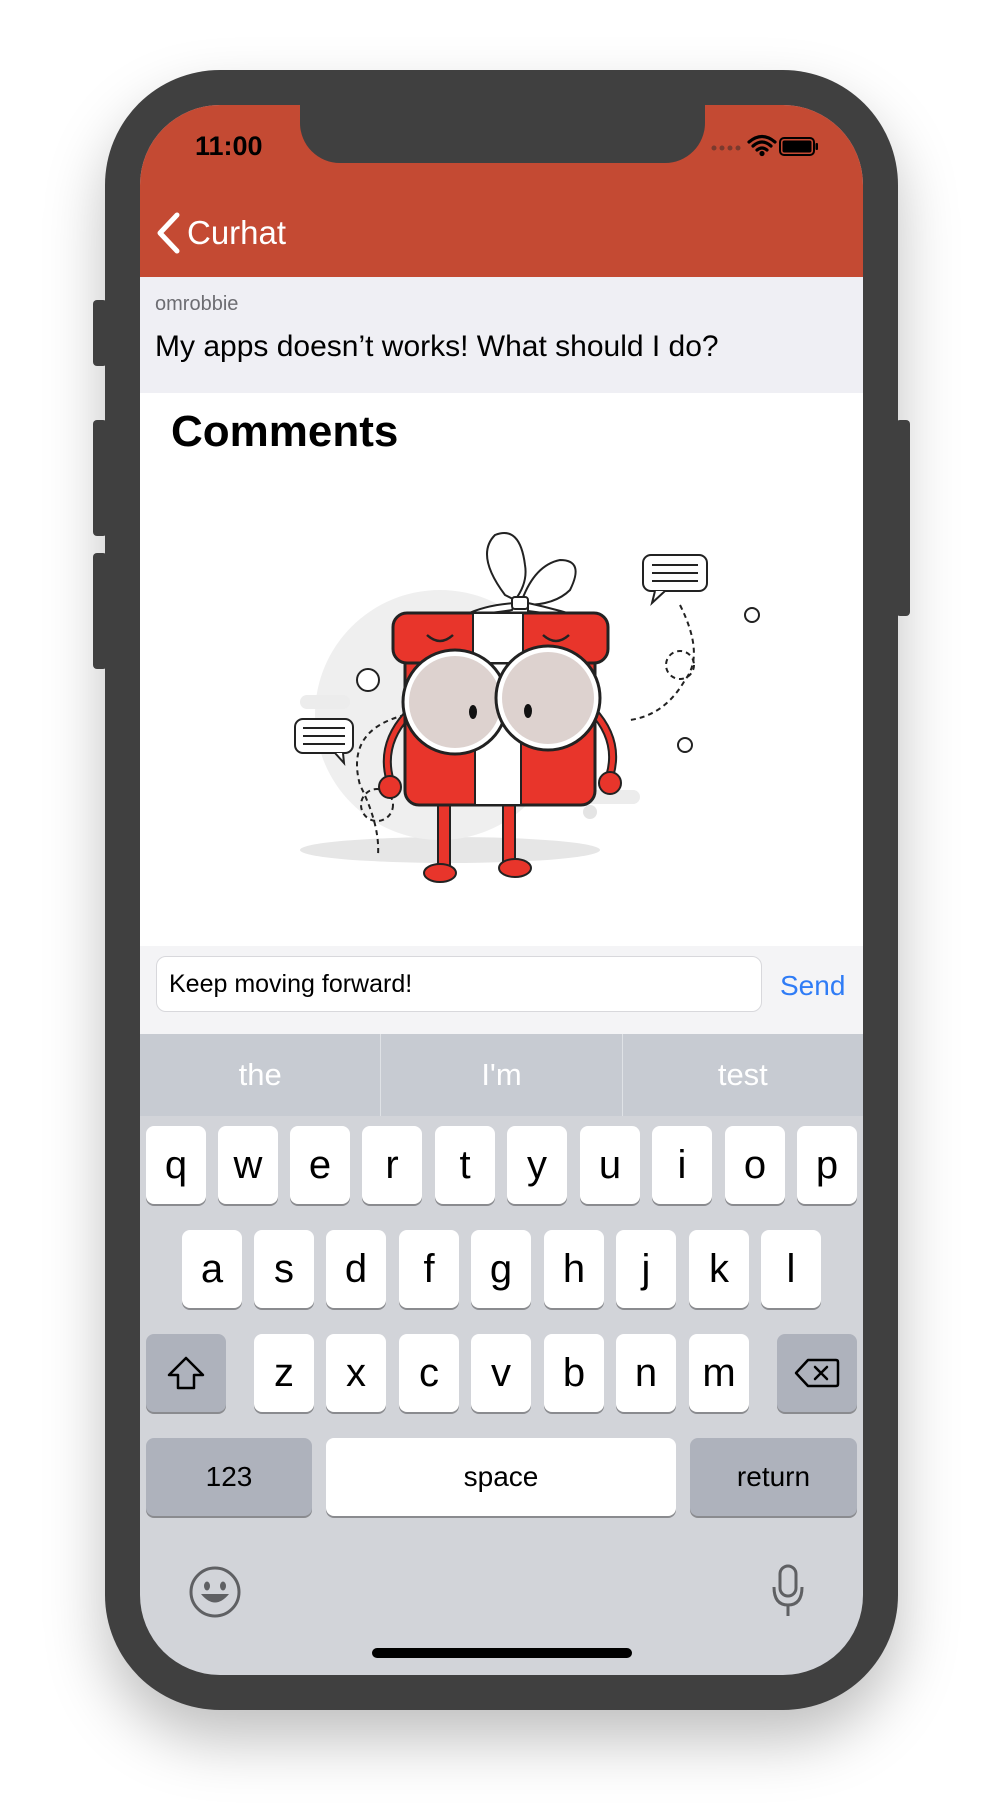 The width and height of the screenshot is (1006, 1816). What do you see at coordinates (527, 707) in the screenshot?
I see `empty-comments-illustration` at bounding box center [527, 707].